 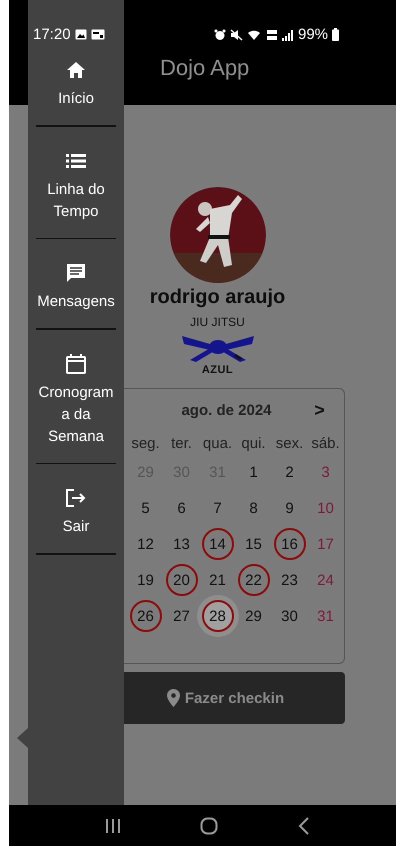 What do you see at coordinates (76, 70) in the screenshot?
I see `home-icon` at bounding box center [76, 70].